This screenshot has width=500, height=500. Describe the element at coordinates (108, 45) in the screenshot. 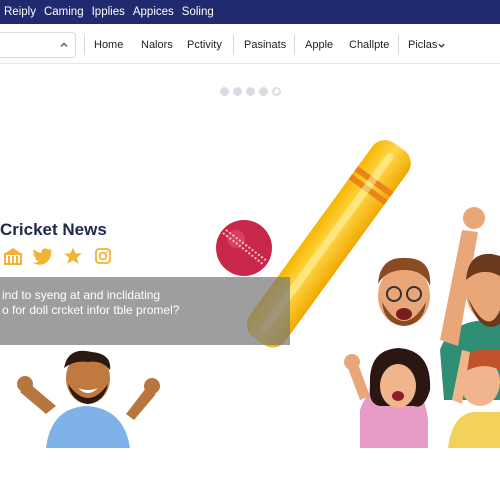

I see `nav-item-home: Home` at that location.